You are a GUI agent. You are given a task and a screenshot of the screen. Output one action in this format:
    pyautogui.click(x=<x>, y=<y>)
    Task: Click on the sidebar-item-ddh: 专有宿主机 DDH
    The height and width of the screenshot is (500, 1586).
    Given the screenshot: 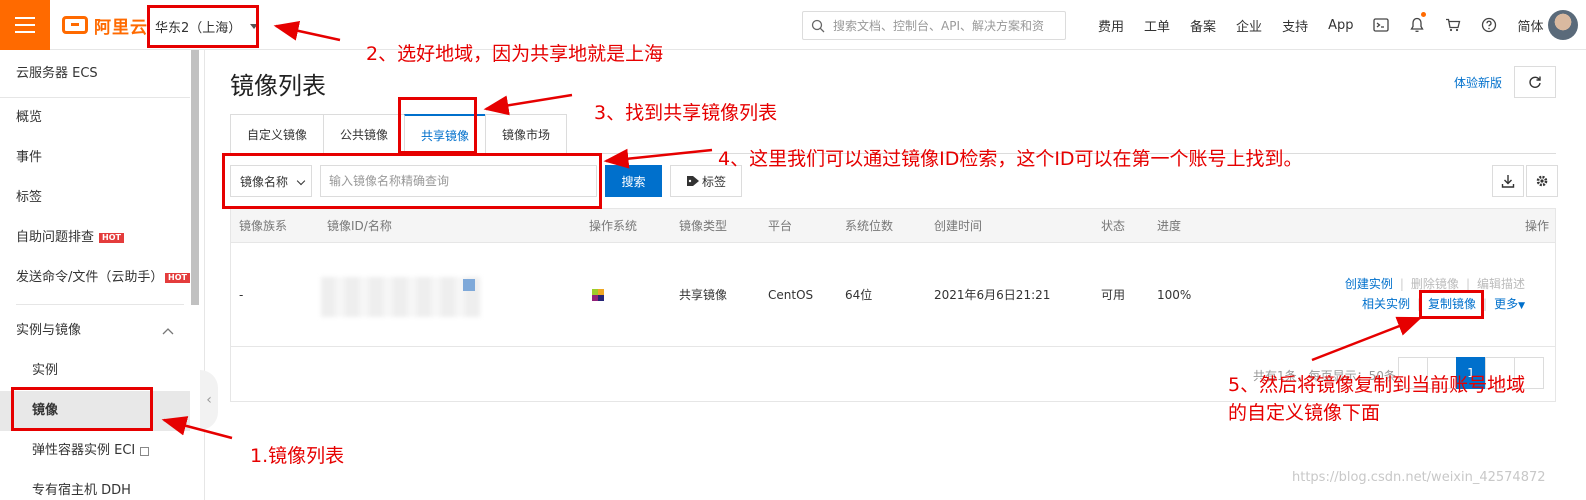 What is the action you would take?
    pyautogui.click(x=95, y=485)
    